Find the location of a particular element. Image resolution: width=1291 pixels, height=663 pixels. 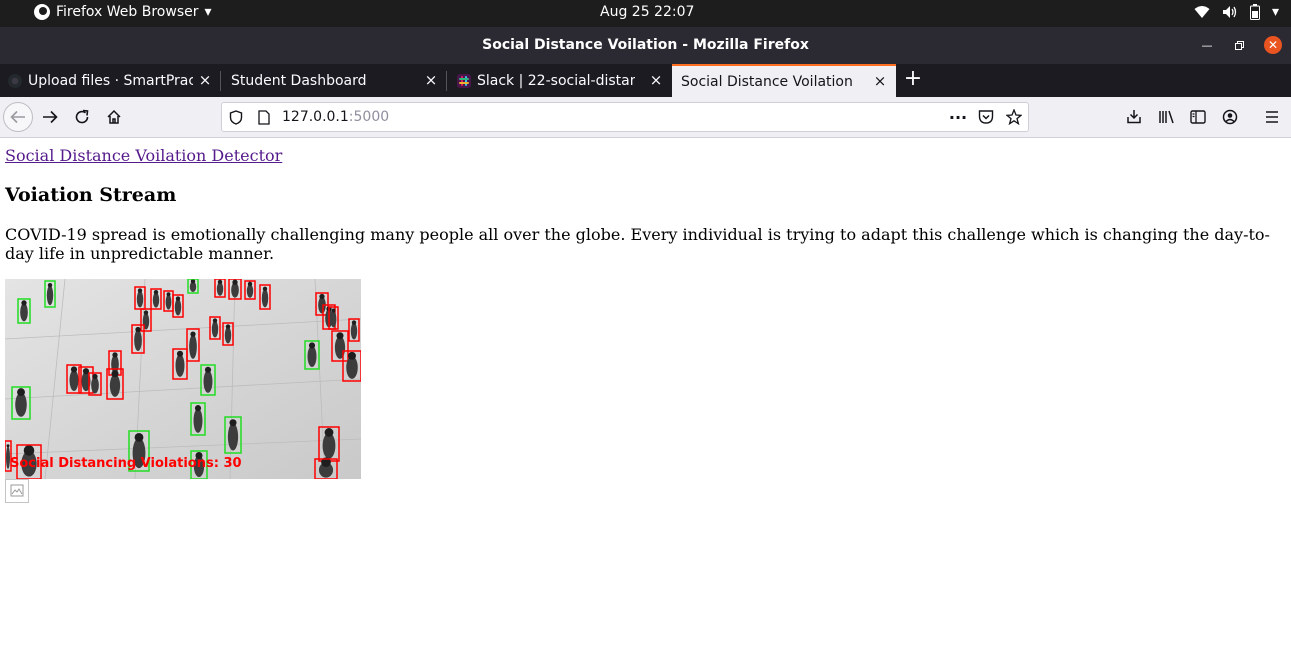

minimize-button: — is located at coordinates (1207, 45).